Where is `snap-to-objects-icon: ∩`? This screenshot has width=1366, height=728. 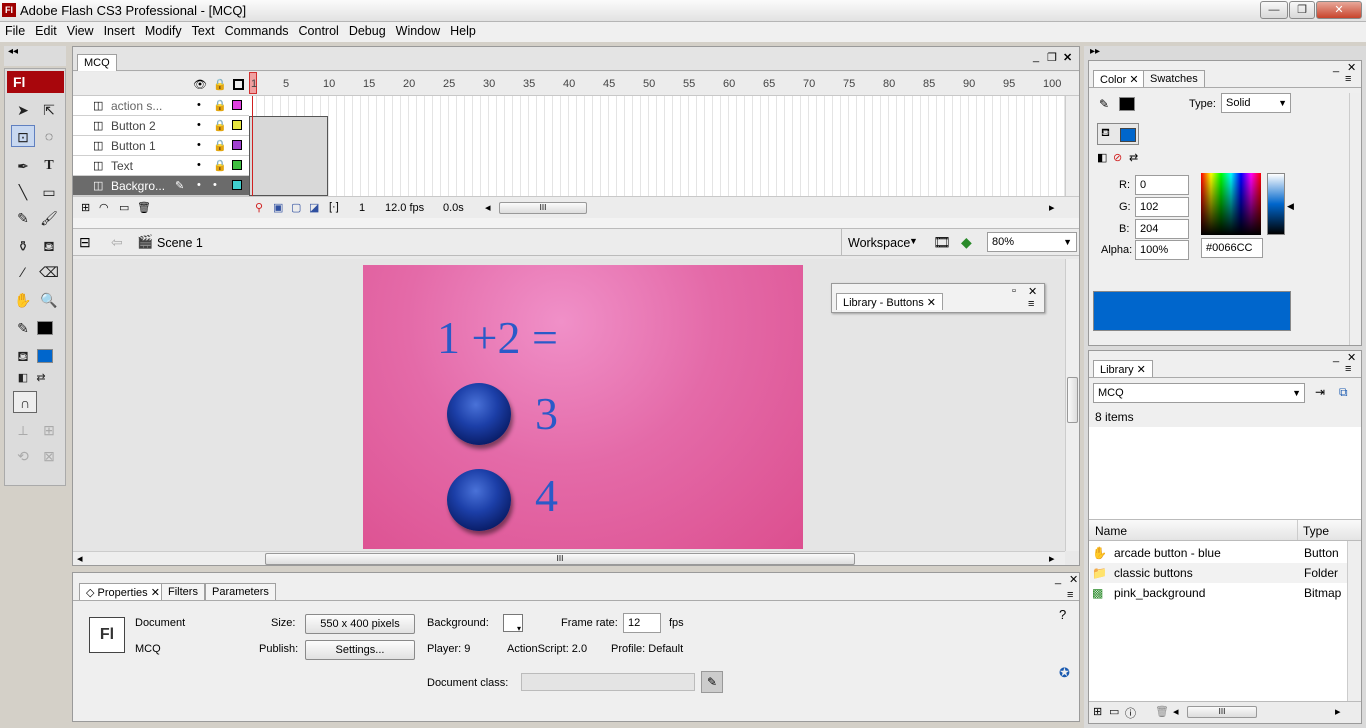 snap-to-objects-icon: ∩ is located at coordinates (25, 402).